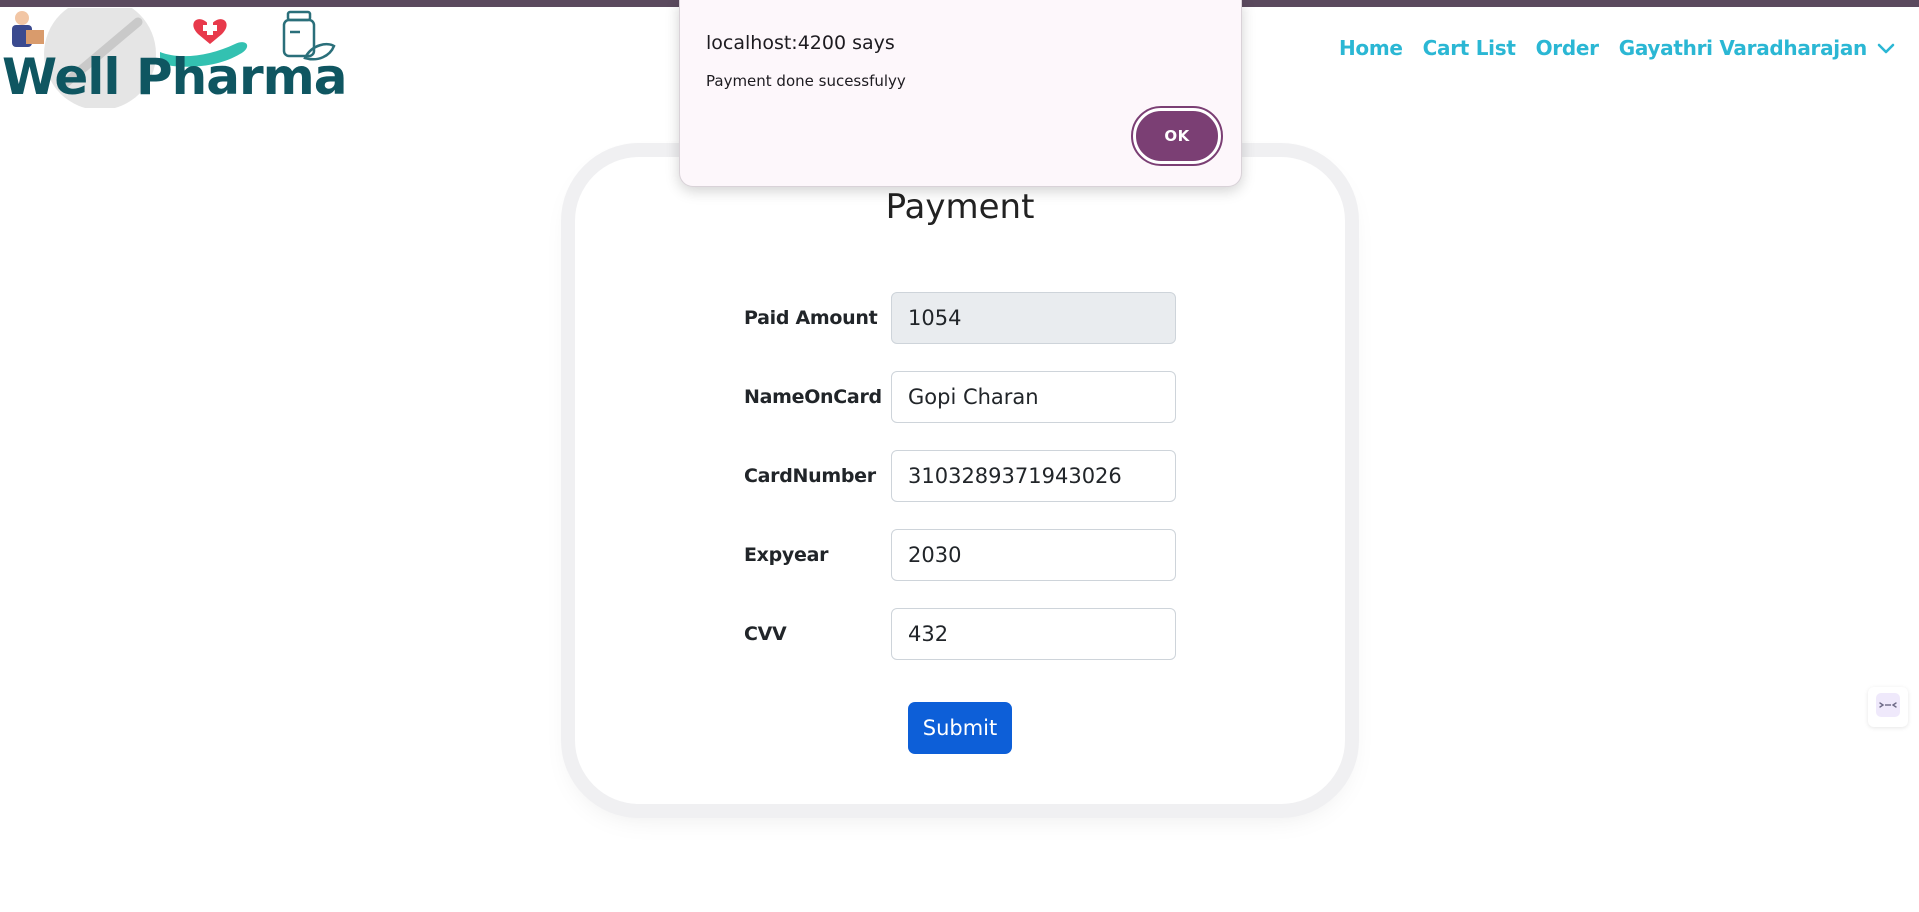 The height and width of the screenshot is (912, 1919). I want to click on name-on-card-label: NameOnCard, so click(813, 397).